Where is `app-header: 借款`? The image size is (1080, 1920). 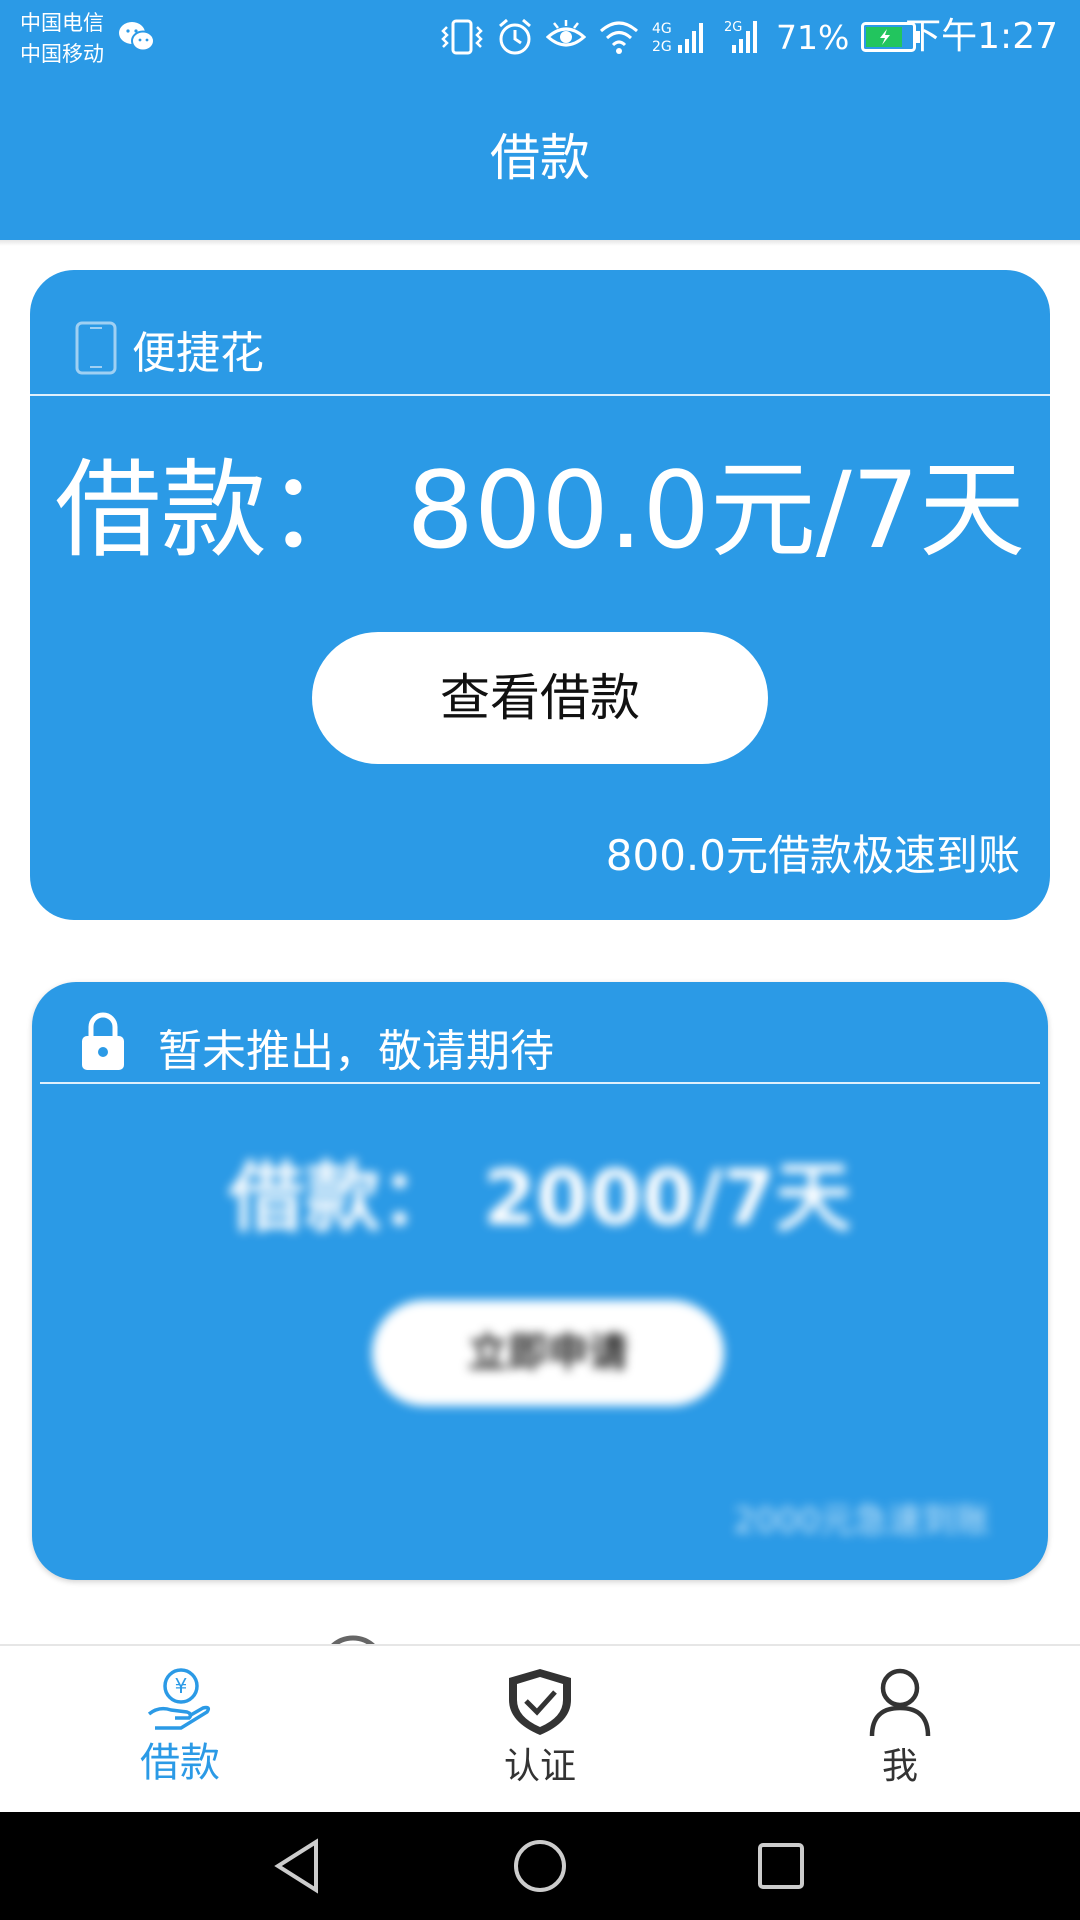 app-header: 借款 is located at coordinates (540, 159).